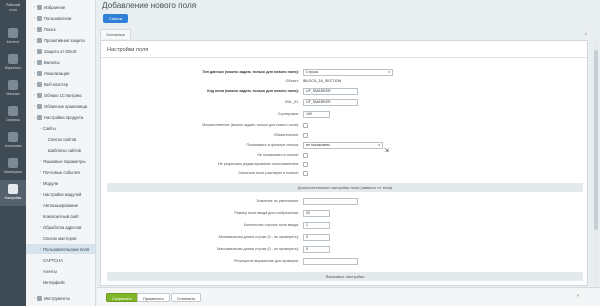  What do you see at coordinates (316, 114) in the screenshot?
I see `sort-input: 100` at bounding box center [316, 114].